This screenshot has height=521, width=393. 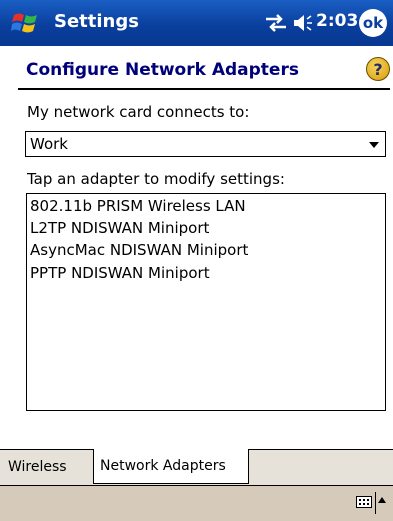 I want to click on adapter-item-l2tp: L2TP NDISWAN Miniport, so click(x=119, y=228).